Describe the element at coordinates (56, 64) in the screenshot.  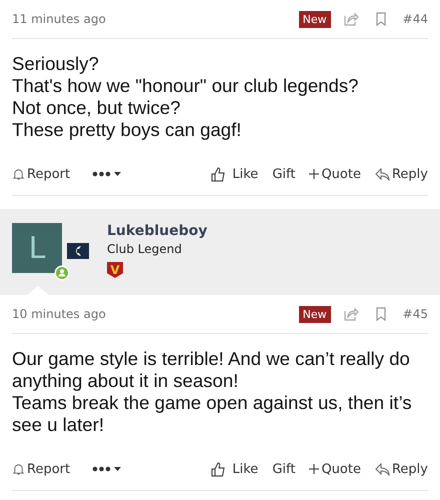
I see `post-text: Seriously?` at that location.